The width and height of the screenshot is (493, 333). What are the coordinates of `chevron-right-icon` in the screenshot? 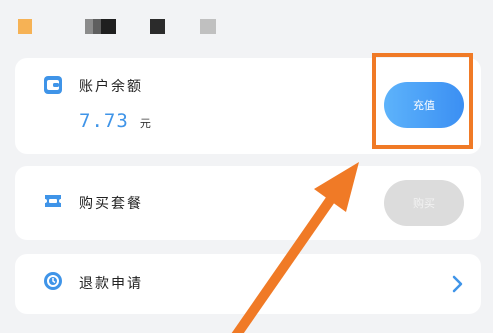 It's located at (458, 286).